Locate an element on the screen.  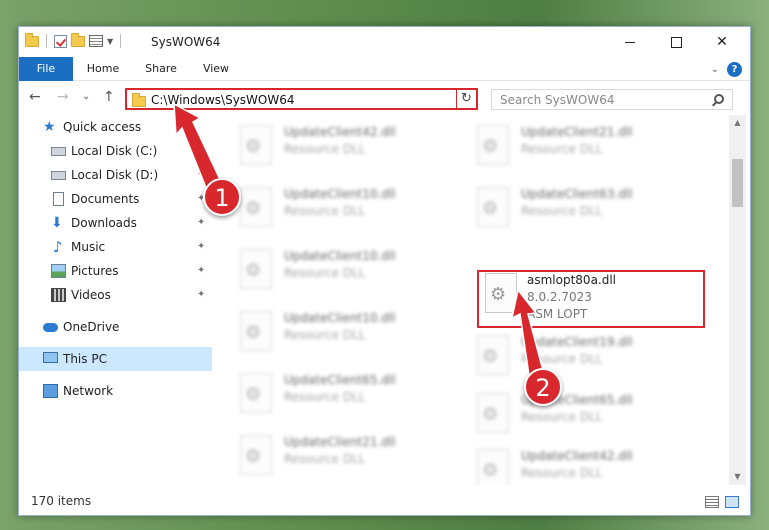
details-view-icon is located at coordinates (712, 502).